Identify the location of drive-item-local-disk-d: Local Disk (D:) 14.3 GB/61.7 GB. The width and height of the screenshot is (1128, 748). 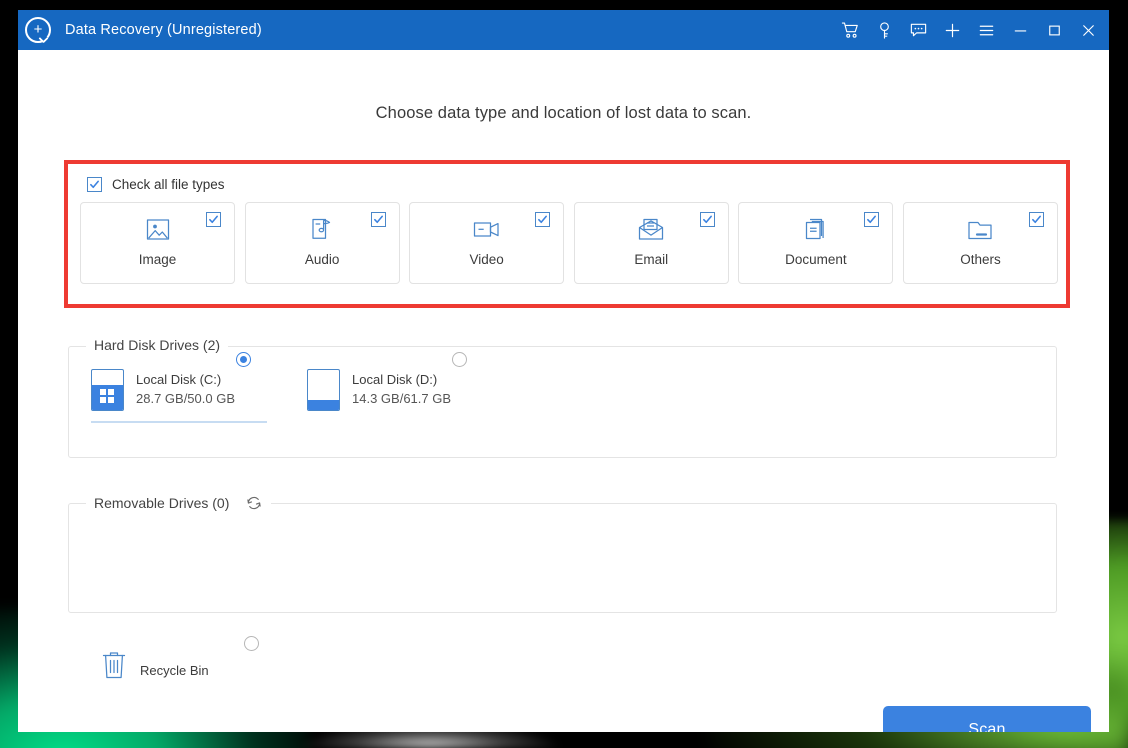
(387, 381).